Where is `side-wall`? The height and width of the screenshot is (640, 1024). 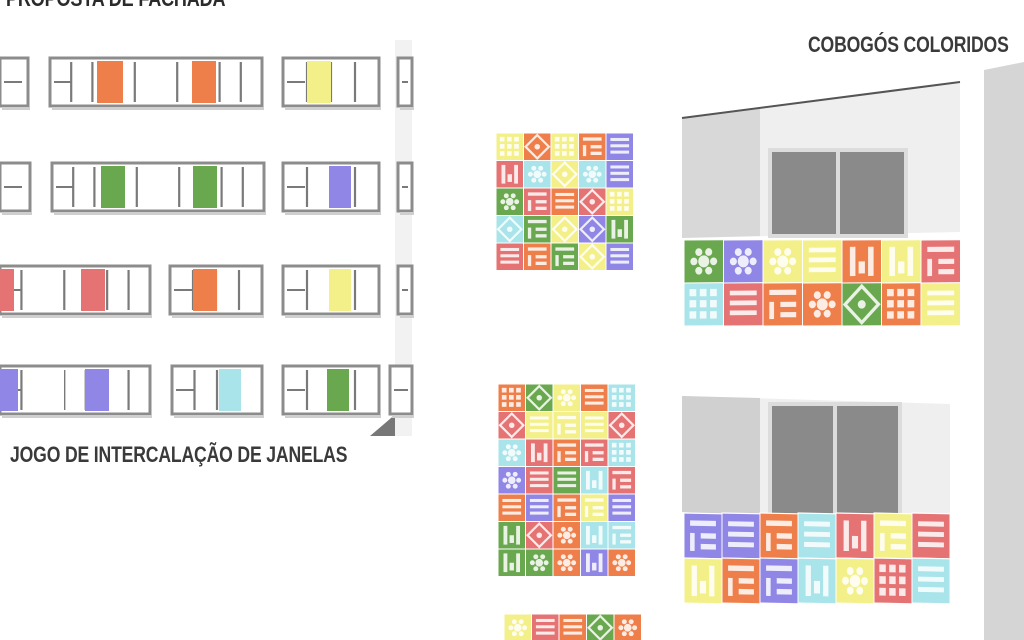 side-wall is located at coordinates (1004, 351).